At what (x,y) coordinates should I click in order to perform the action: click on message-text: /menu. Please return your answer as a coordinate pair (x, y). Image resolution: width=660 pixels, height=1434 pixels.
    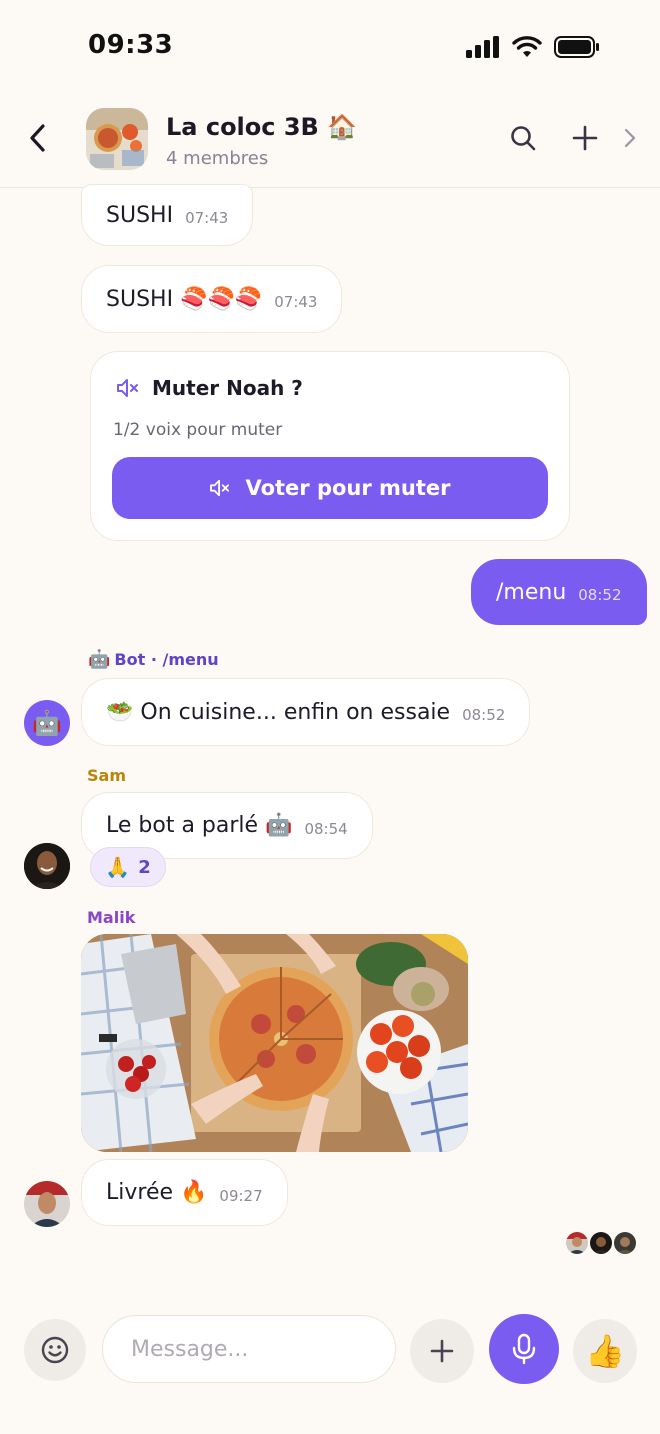
    Looking at the image, I should click on (531, 592).